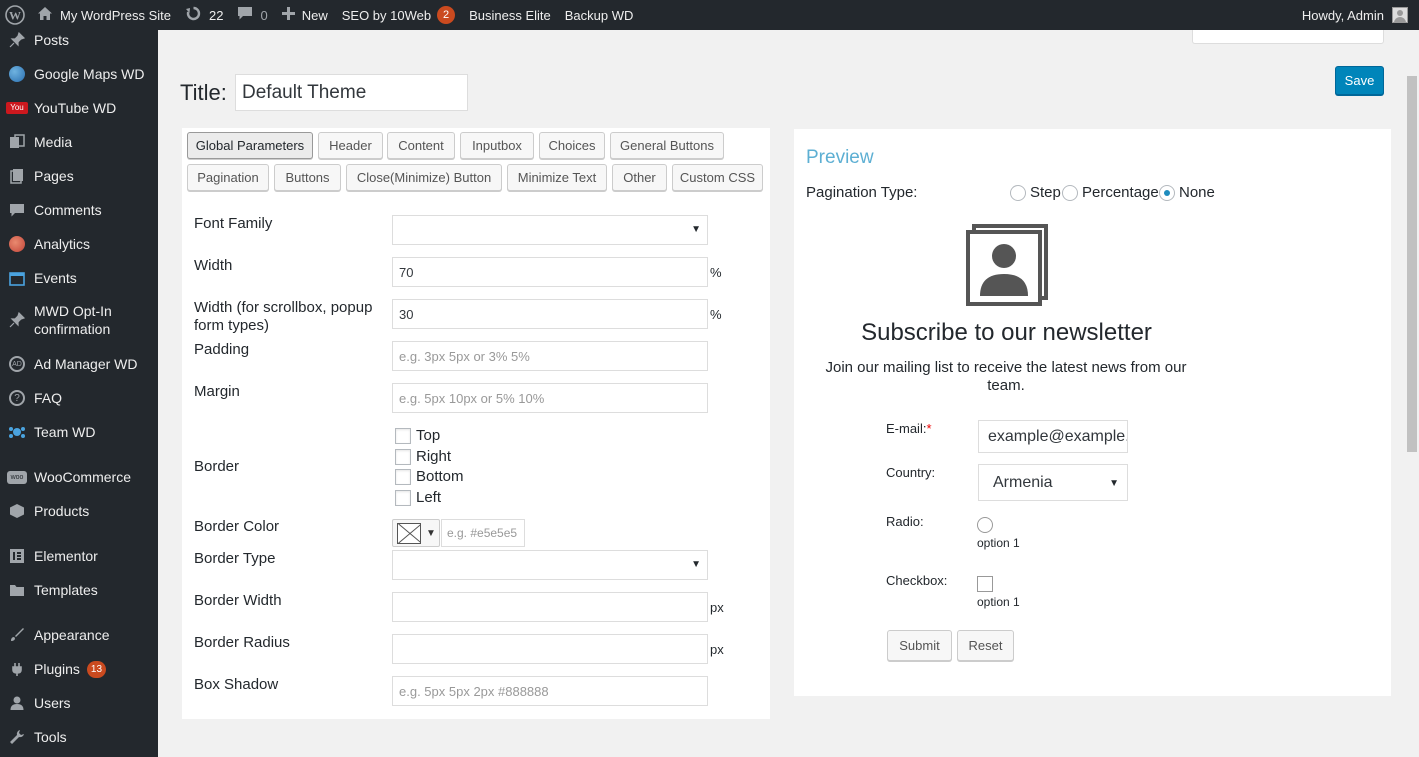 The image size is (1419, 757). I want to click on comments-link: 0, so click(252, 15).